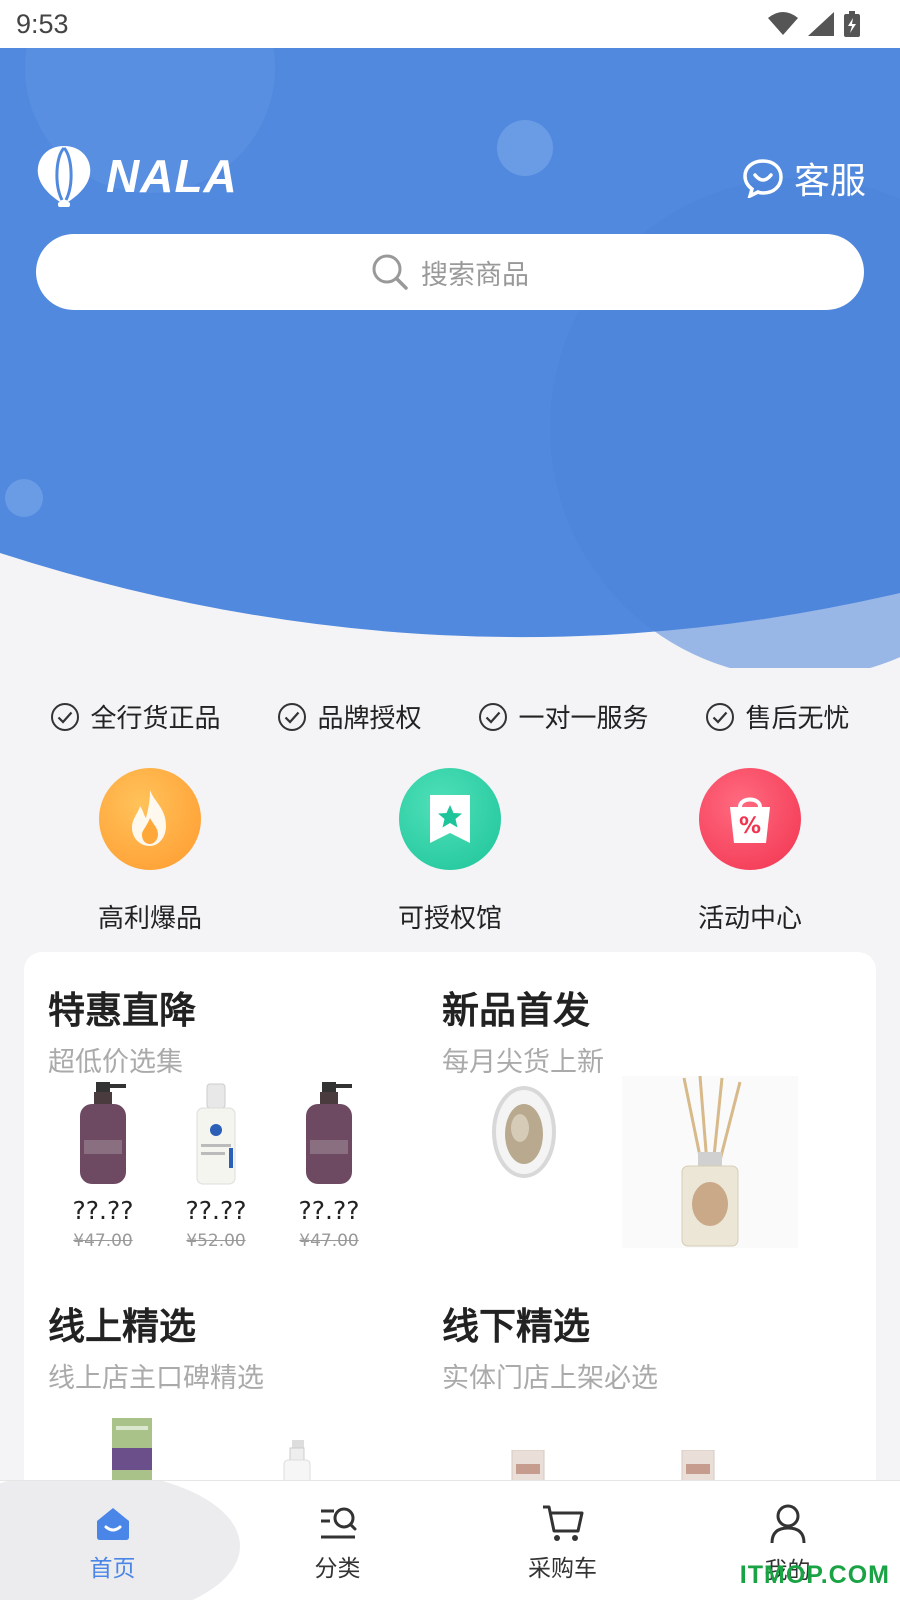  I want to click on product-item: ??.?? ¥52.00, so click(216, 1166).